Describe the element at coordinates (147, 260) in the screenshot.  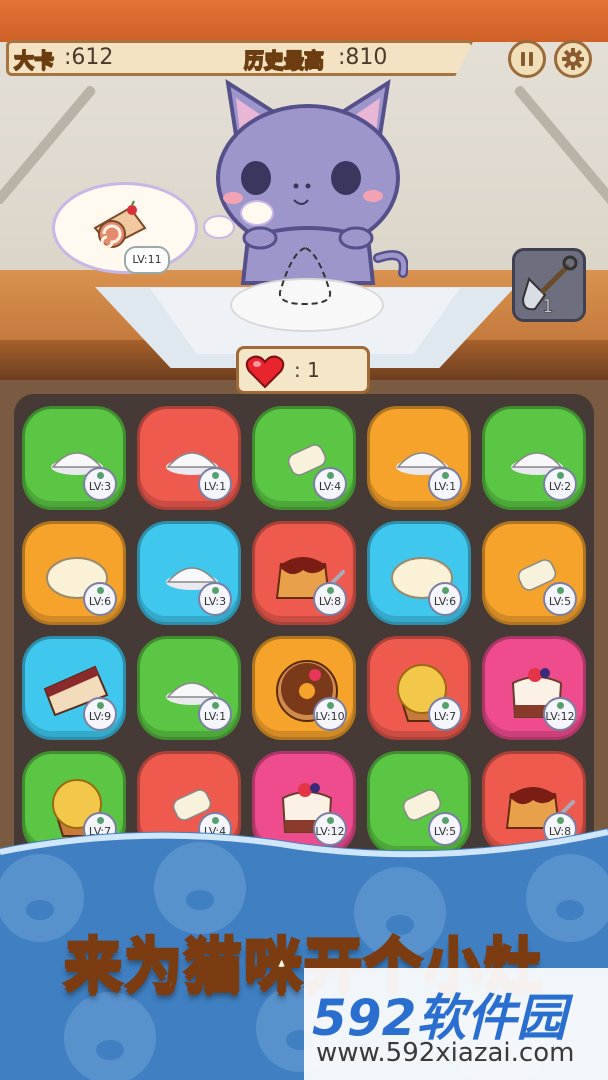
I see `order-level-badge: LV:11` at that location.